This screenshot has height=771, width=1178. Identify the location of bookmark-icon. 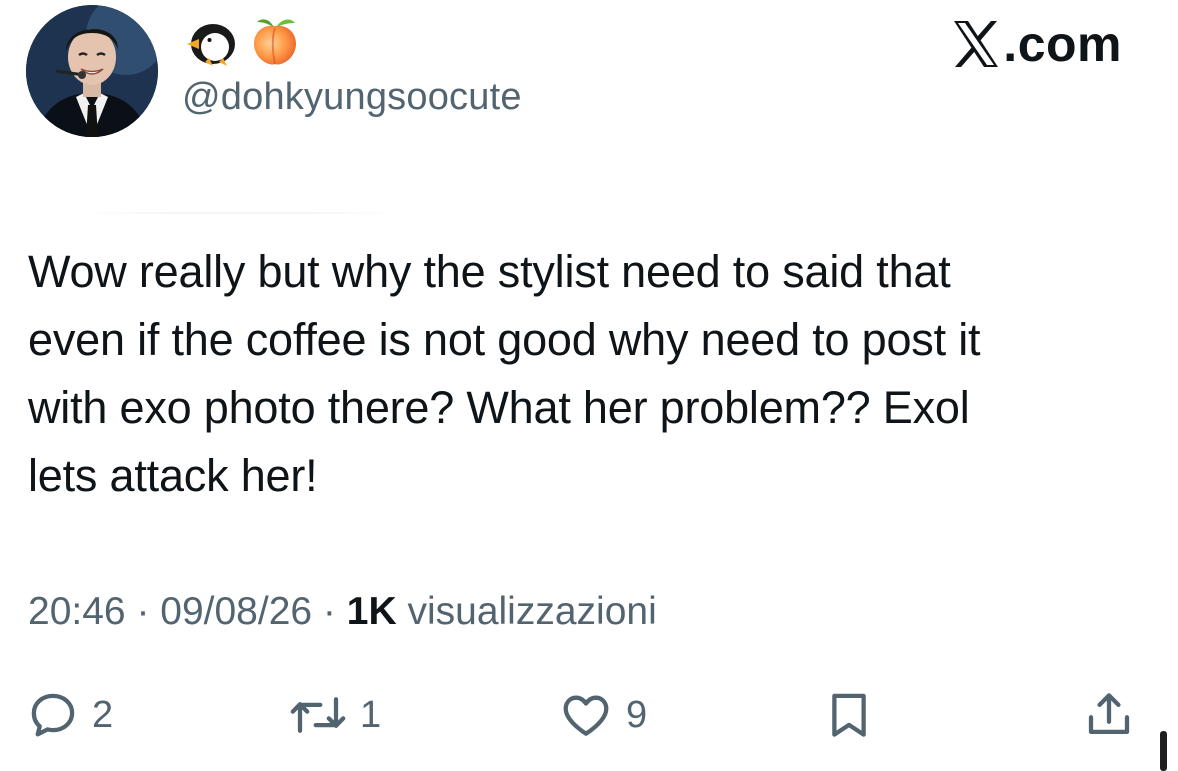
(849, 715).